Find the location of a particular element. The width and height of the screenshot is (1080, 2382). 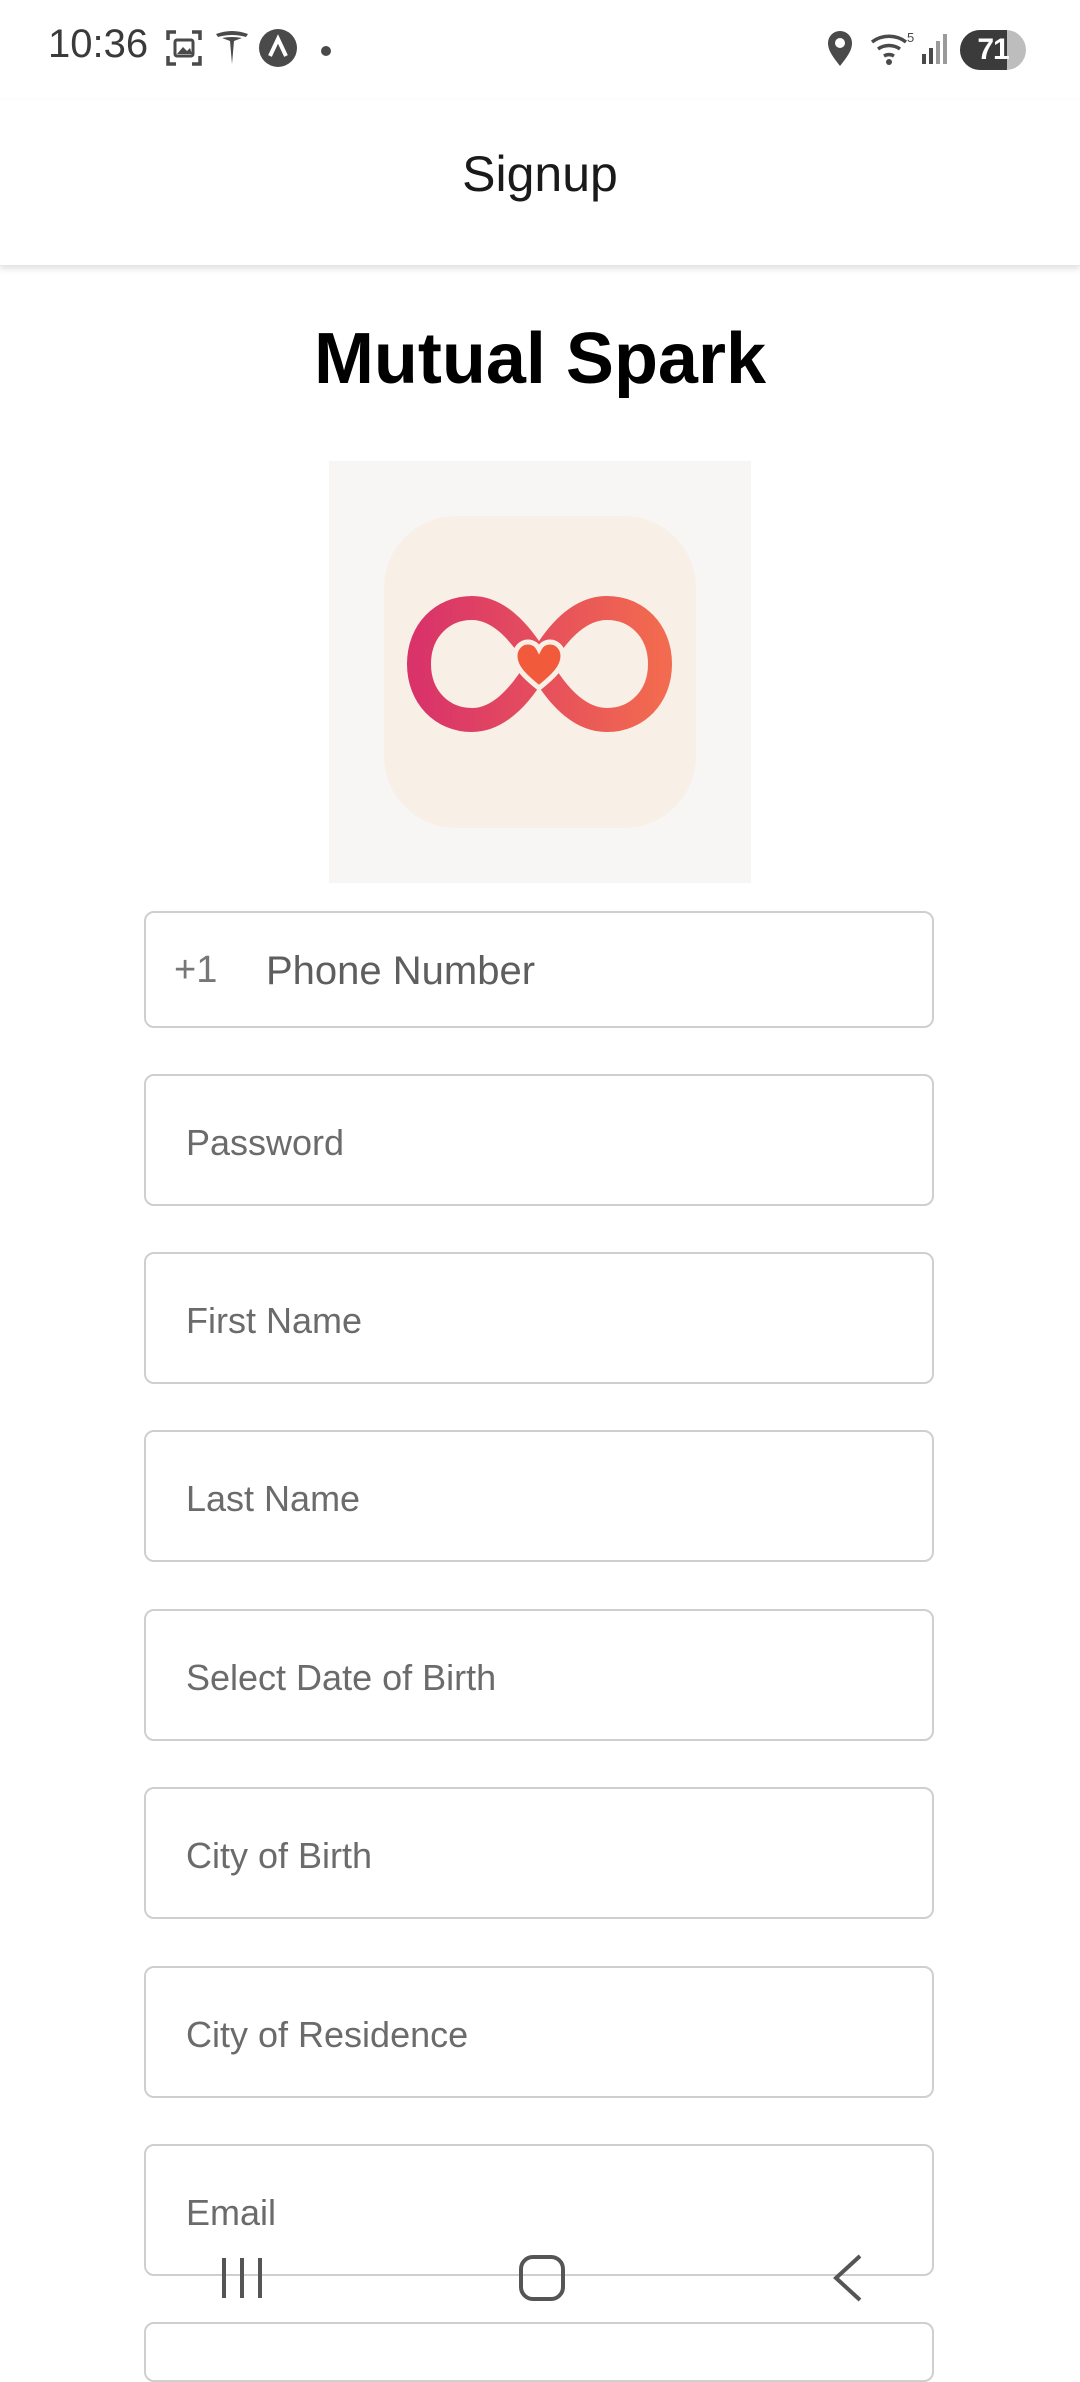

status-time: 10:36 is located at coordinates (98, 44).